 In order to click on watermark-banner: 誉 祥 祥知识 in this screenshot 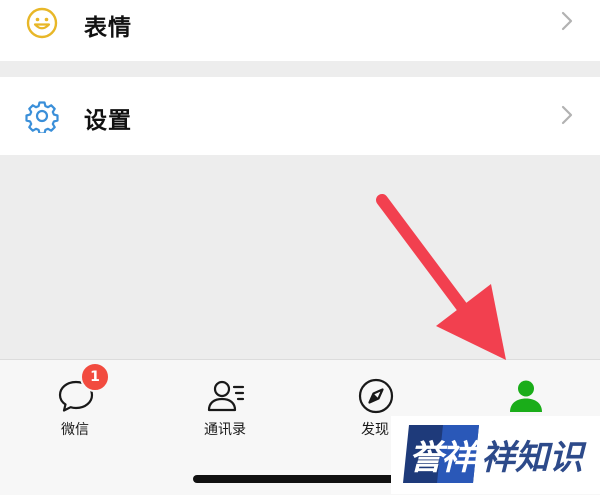, I will do `click(495, 455)`.